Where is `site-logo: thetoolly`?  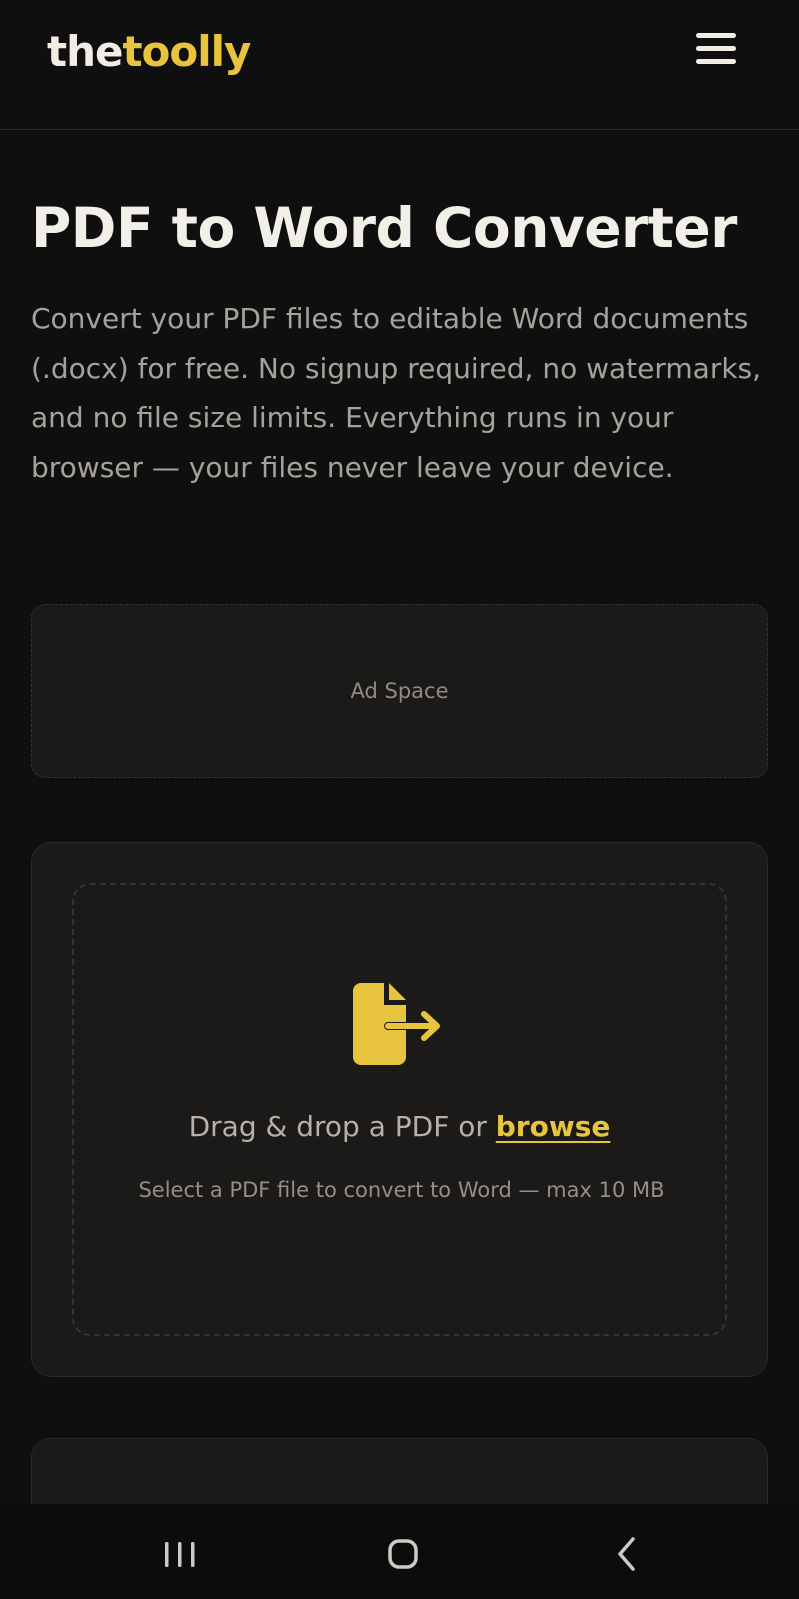
site-logo: thetoolly is located at coordinates (149, 52).